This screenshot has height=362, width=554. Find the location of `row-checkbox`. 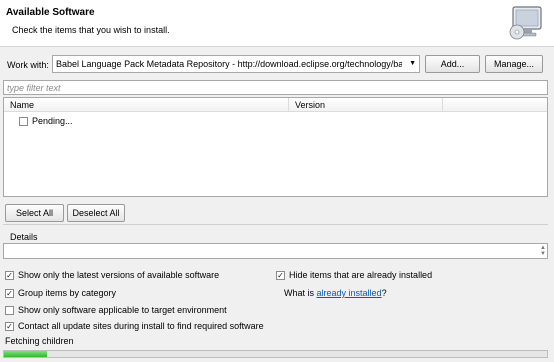

row-checkbox is located at coordinates (23, 121).